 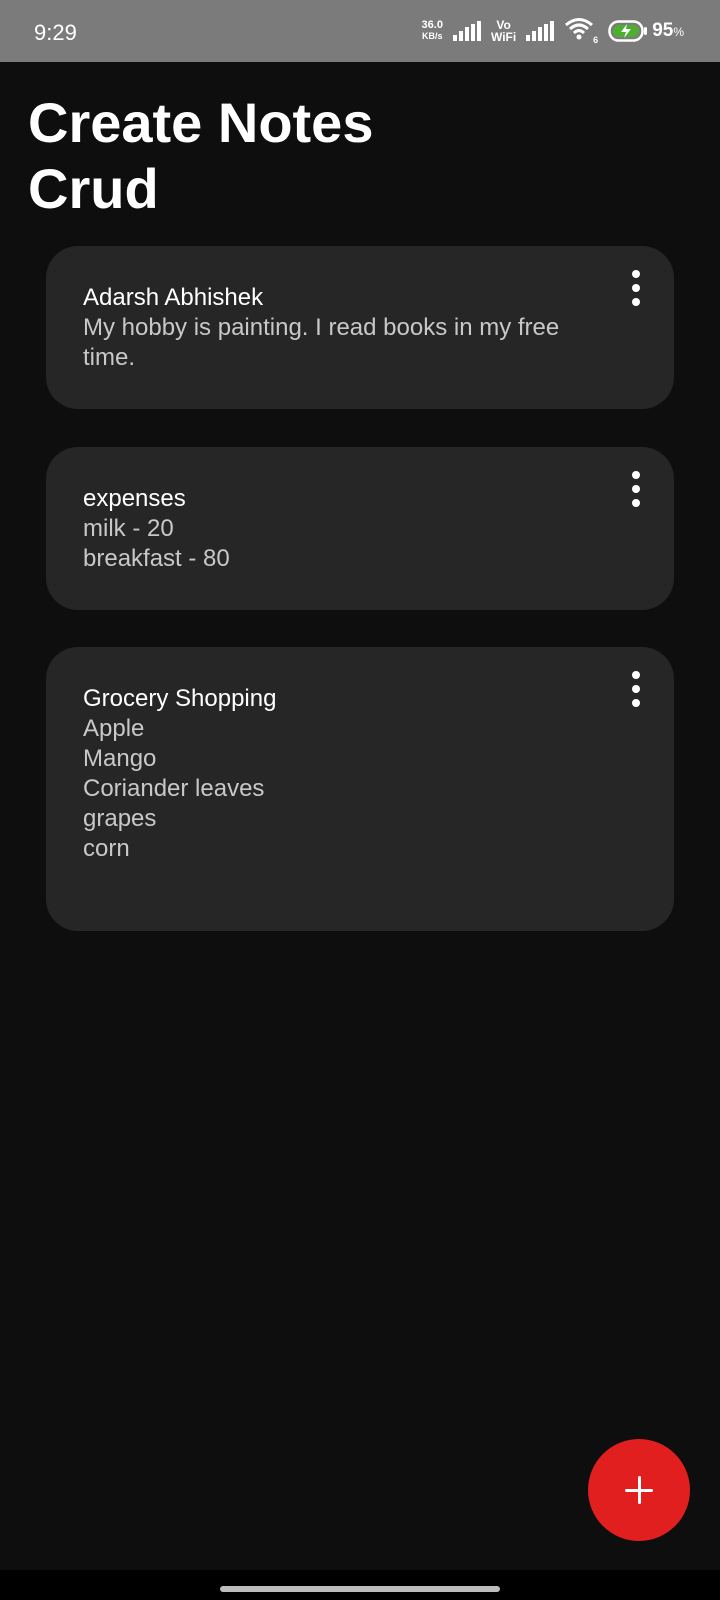 I want to click on signal-icon, so click(x=466, y=31).